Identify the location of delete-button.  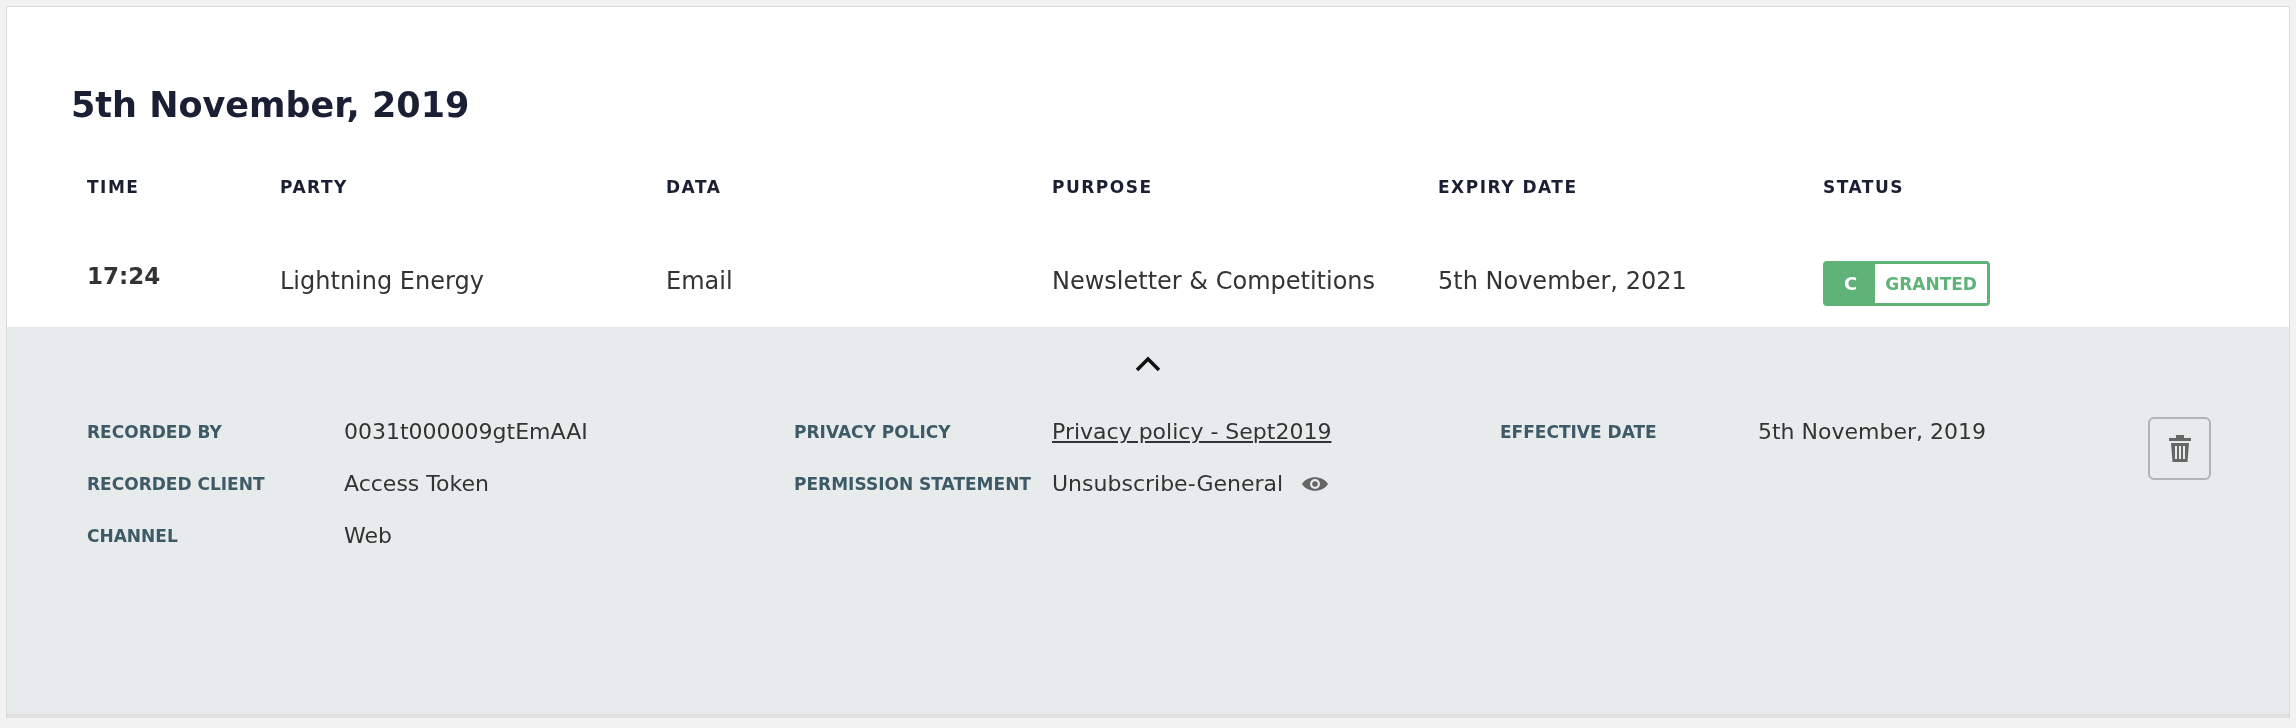
(2179, 448).